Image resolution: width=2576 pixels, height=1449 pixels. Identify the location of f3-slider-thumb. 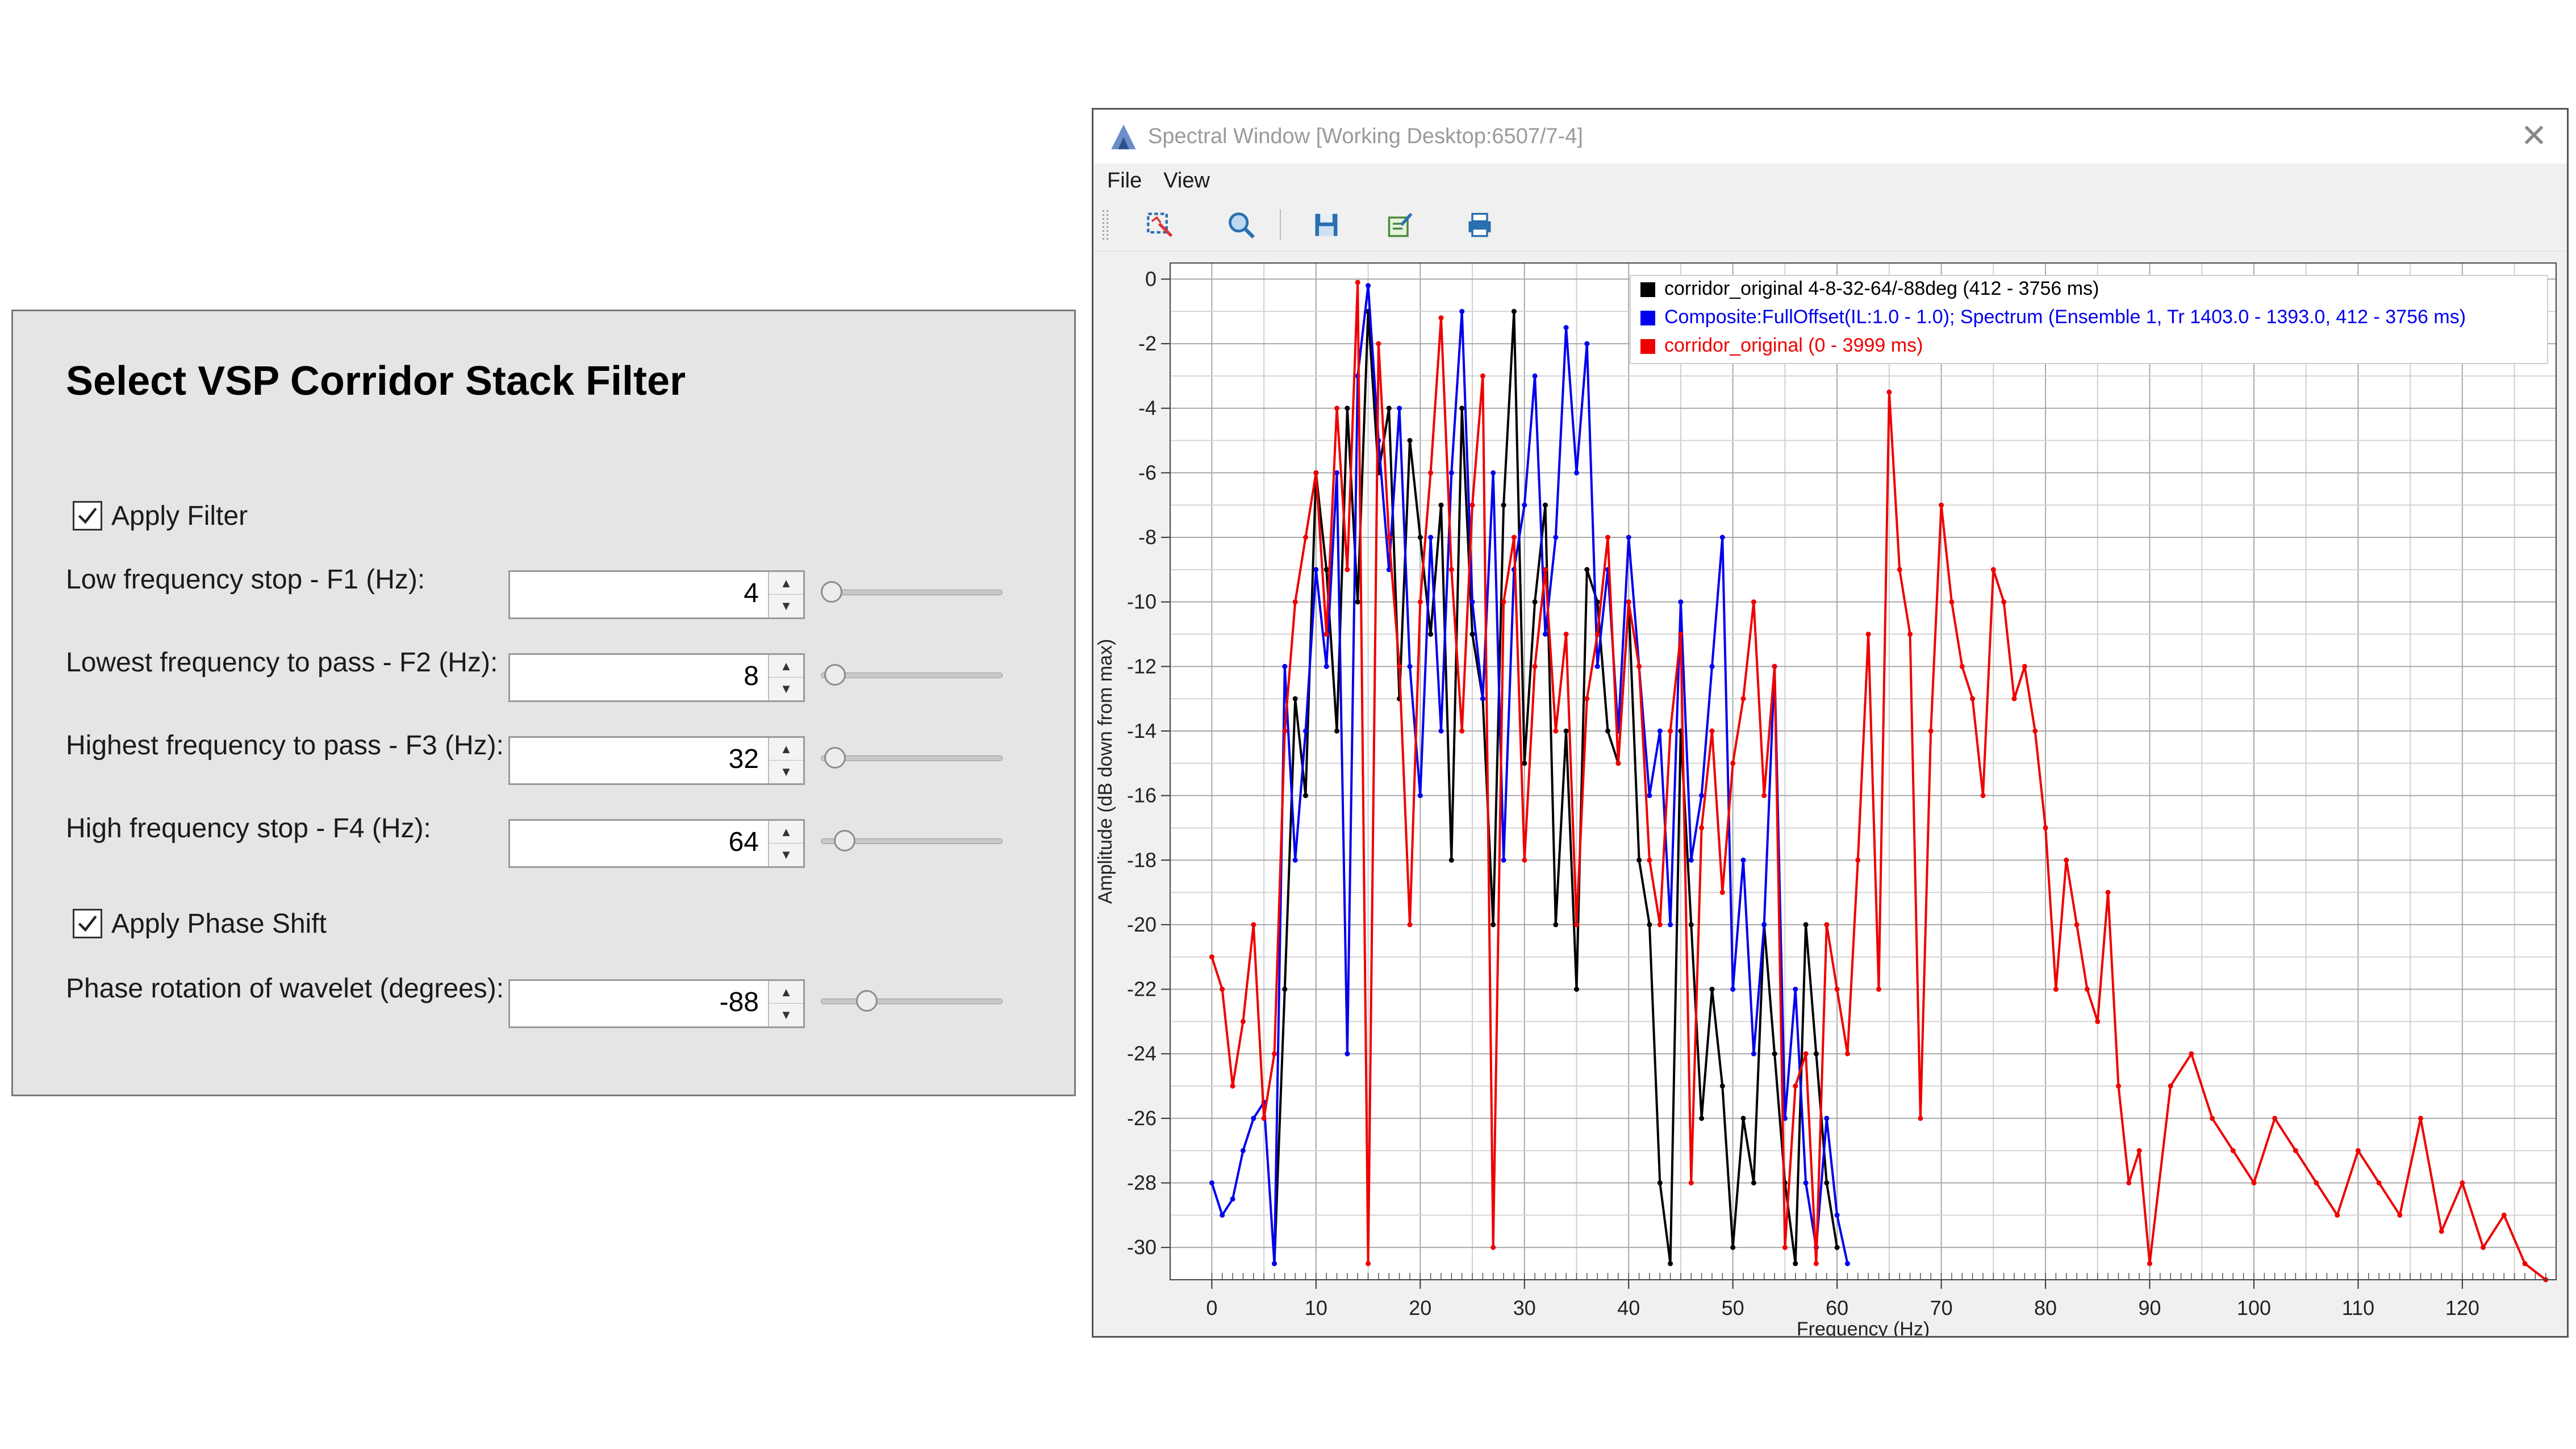
(835, 758).